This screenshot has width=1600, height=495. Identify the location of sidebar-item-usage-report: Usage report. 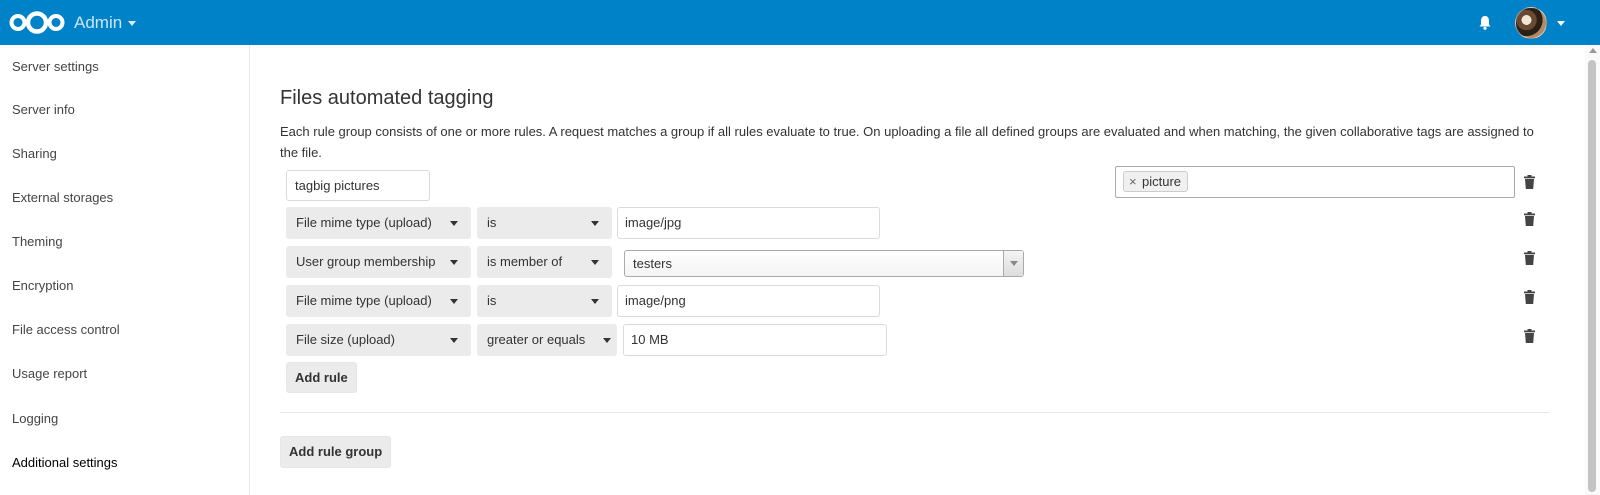
(49, 373).